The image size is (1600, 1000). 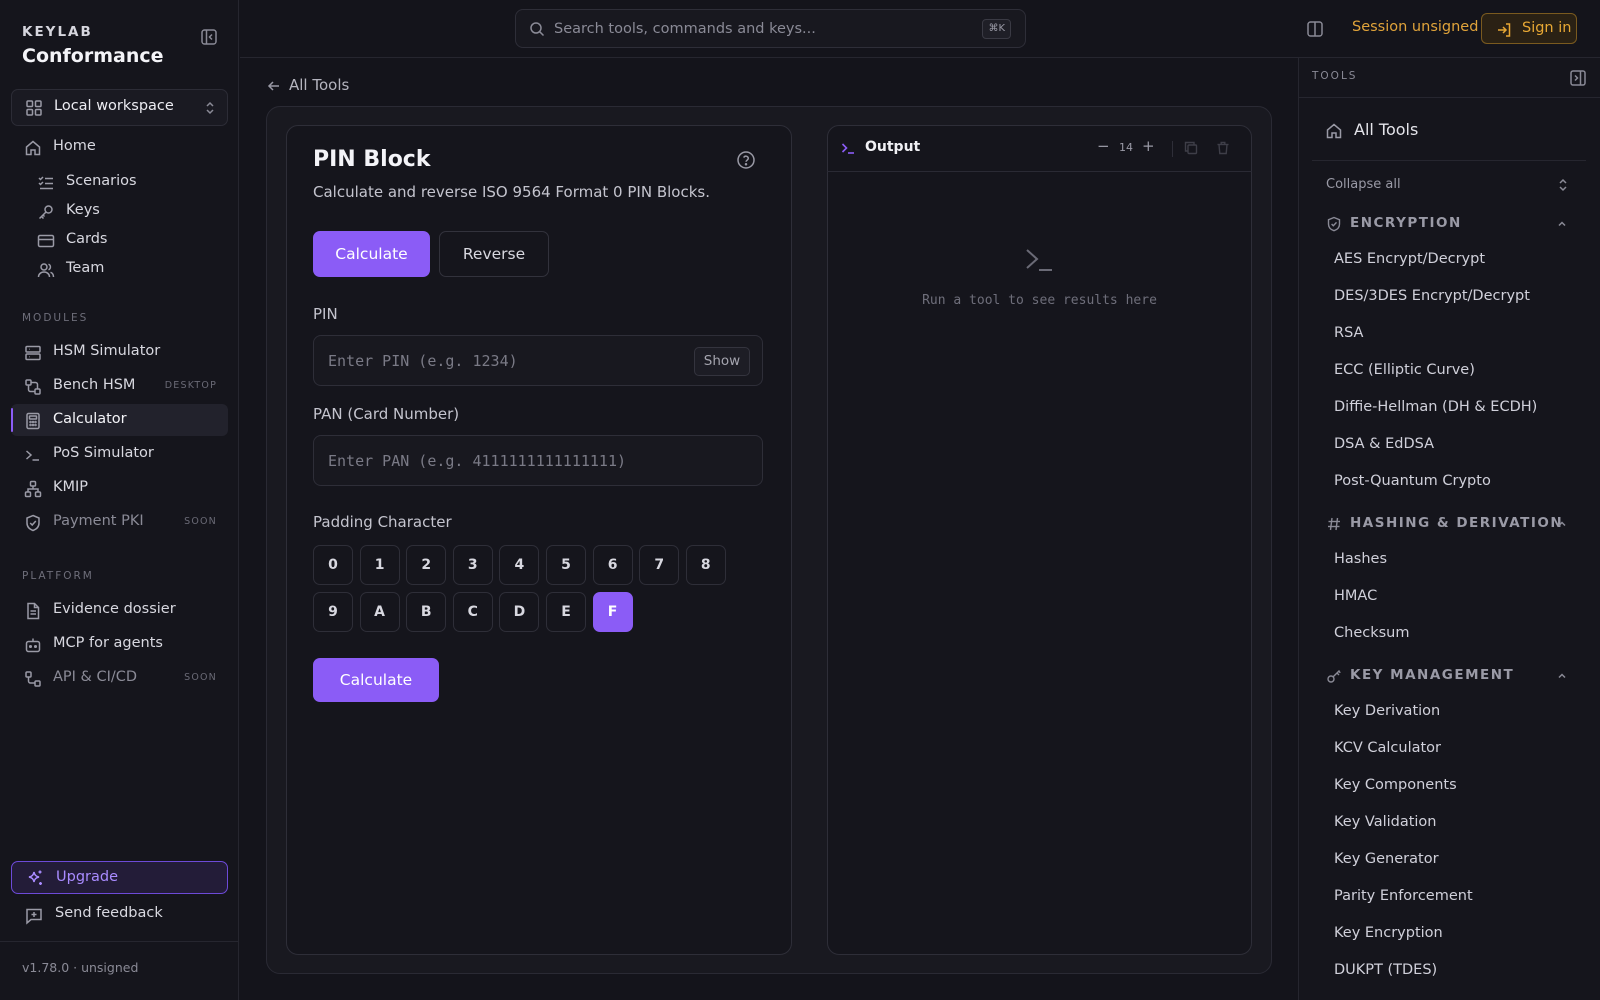 I want to click on tool-link: Hashes, so click(x=1360, y=559).